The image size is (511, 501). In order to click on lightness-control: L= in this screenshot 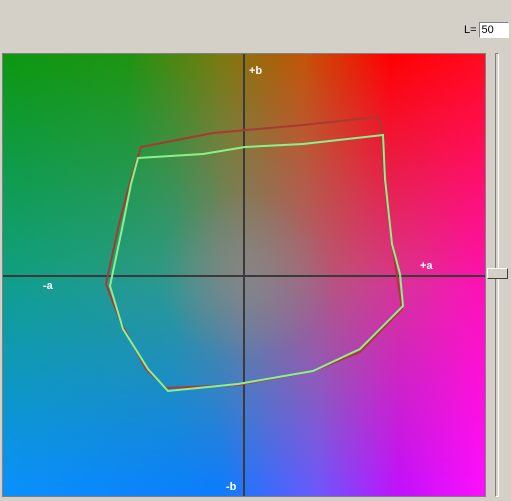, I will do `click(486, 30)`.